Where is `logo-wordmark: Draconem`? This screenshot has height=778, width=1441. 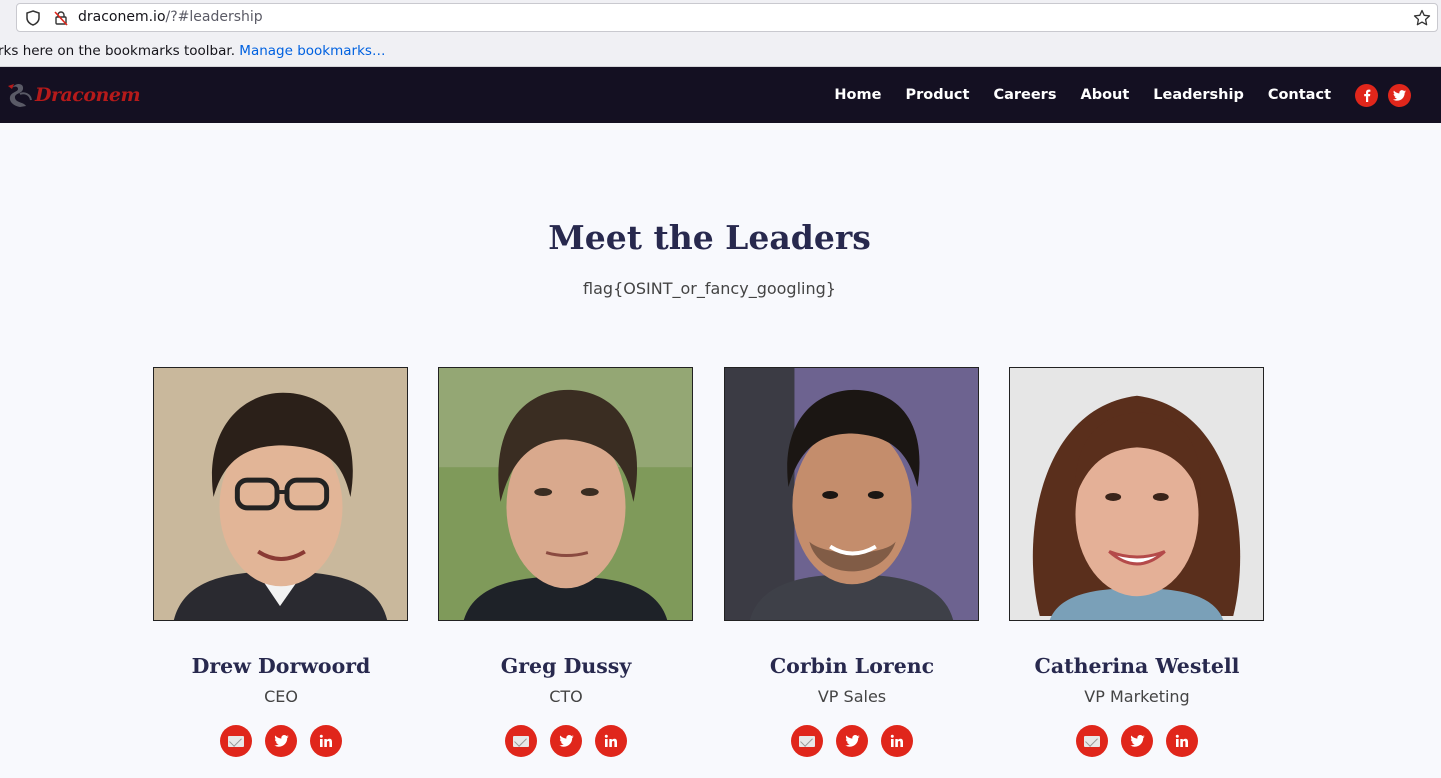 logo-wordmark: Draconem is located at coordinates (88, 95).